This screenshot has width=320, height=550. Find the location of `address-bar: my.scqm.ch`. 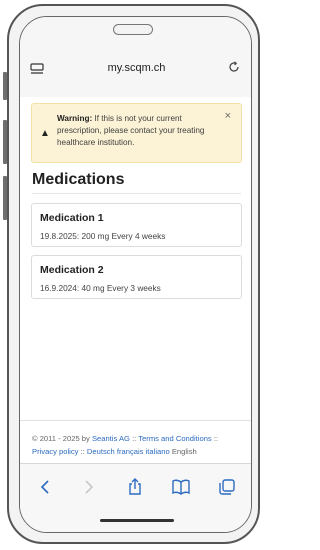

address-bar: my.scqm.ch is located at coordinates (136, 68).